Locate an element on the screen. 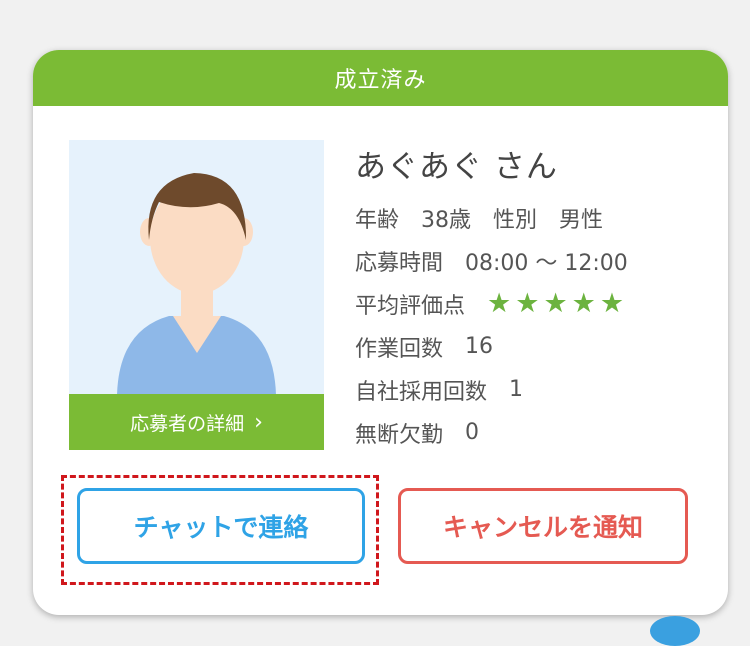 The width and height of the screenshot is (750, 646). apply-time-label: 応募時間 is located at coordinates (399, 263).